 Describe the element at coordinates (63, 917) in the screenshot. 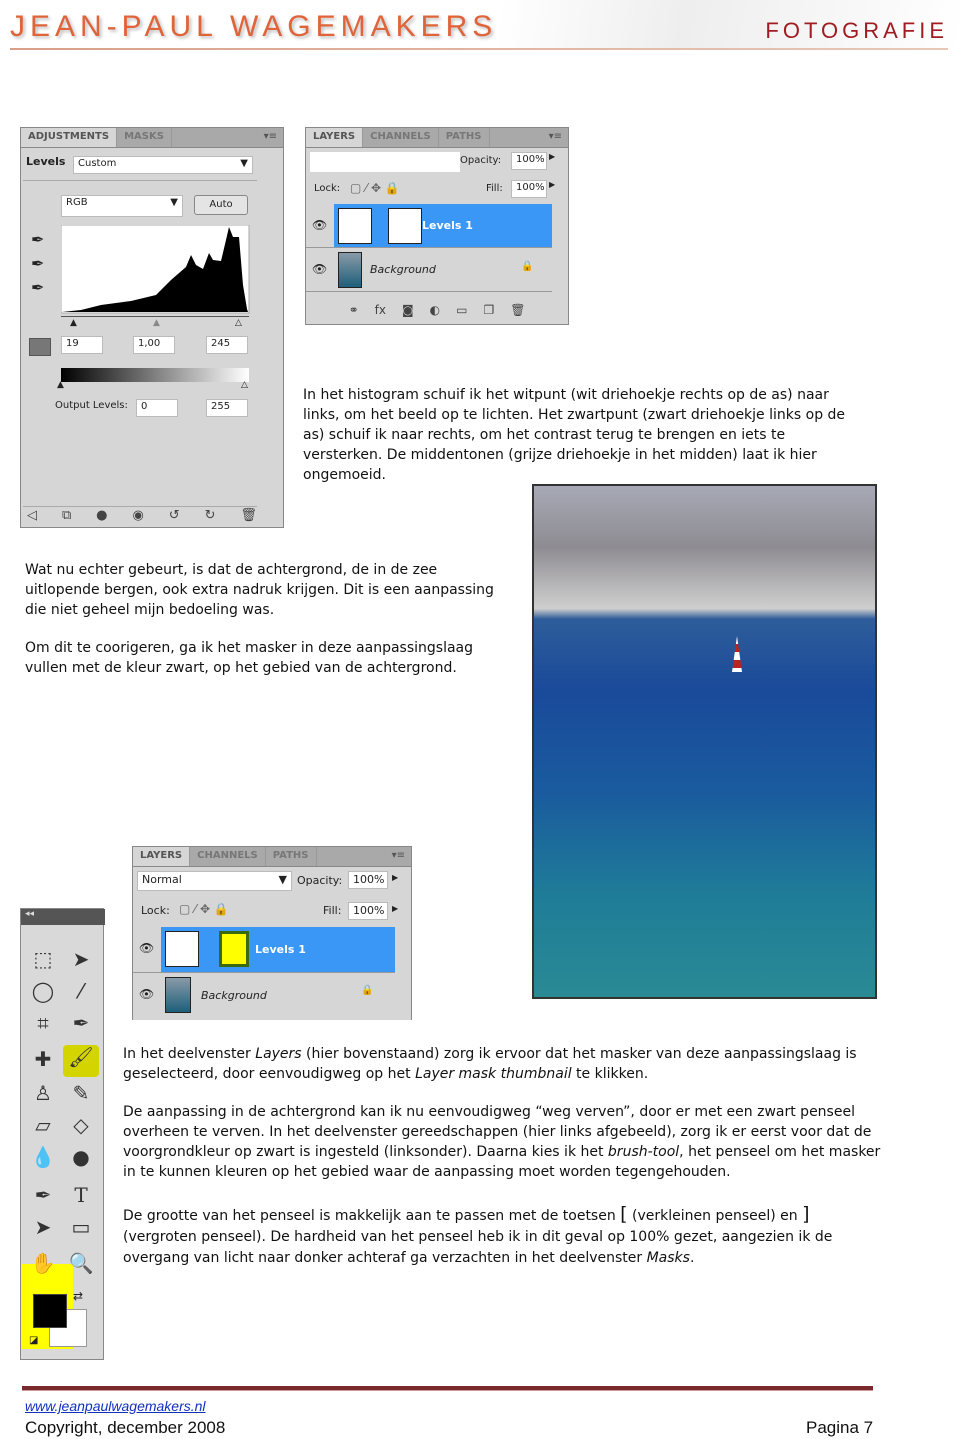

I see `collapse-icon: ◂◂` at that location.